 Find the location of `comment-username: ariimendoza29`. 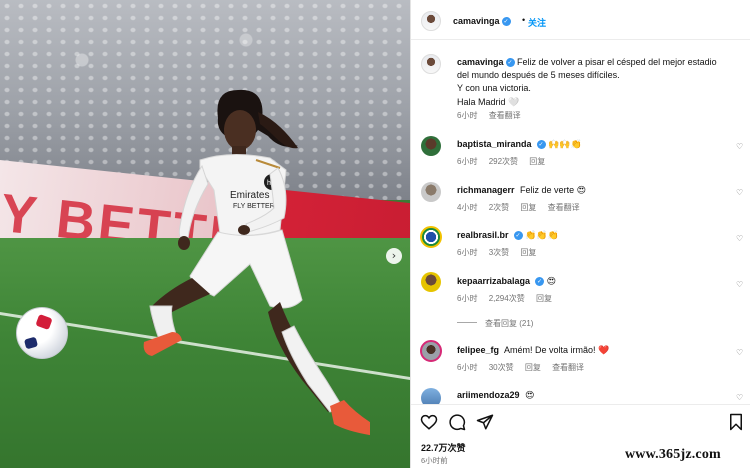

comment-username: ariimendoza29 is located at coordinates (488, 395).